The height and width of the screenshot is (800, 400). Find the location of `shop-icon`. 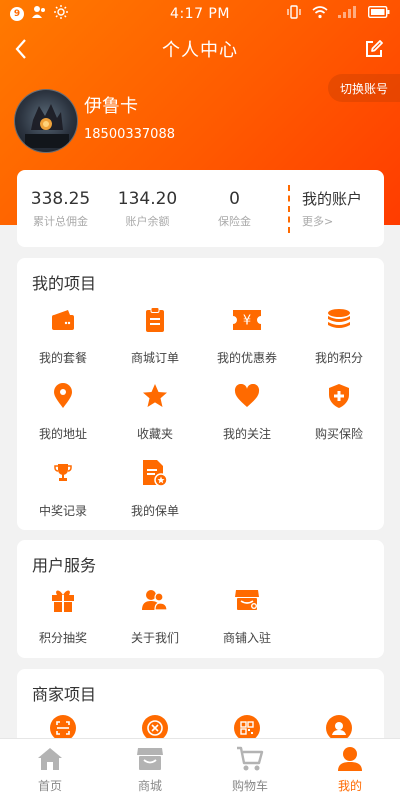

shop-icon is located at coordinates (247, 600).